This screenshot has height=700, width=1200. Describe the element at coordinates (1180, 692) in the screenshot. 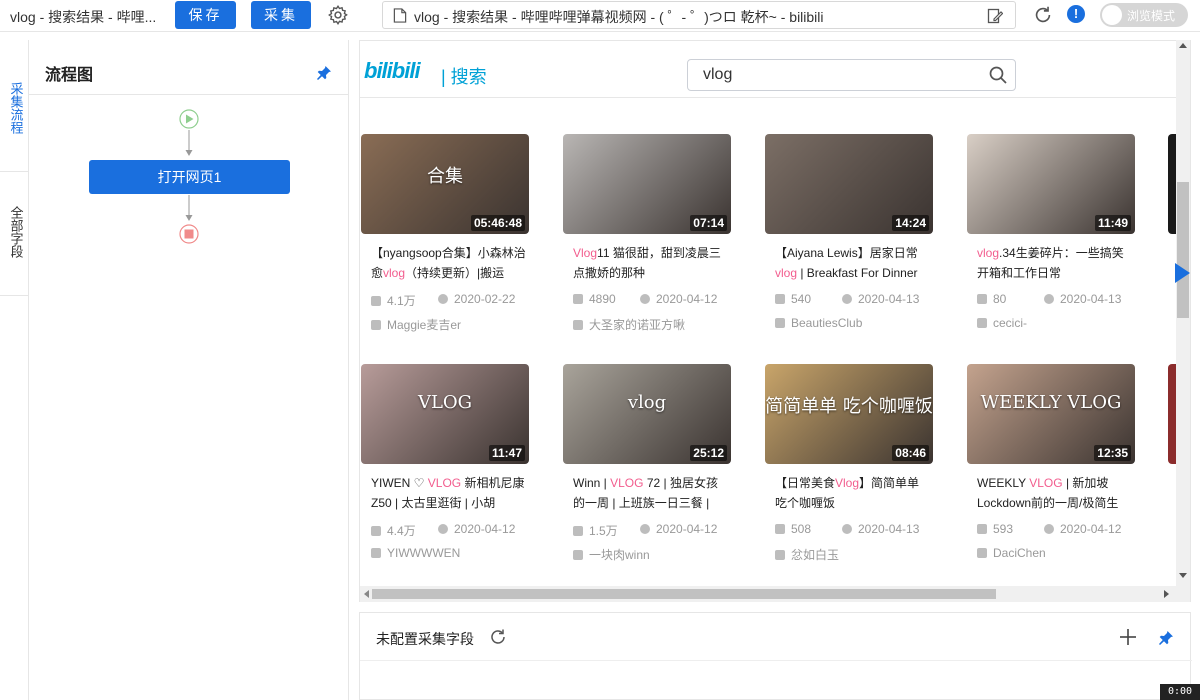

I see `timer-badge: 0:00` at that location.